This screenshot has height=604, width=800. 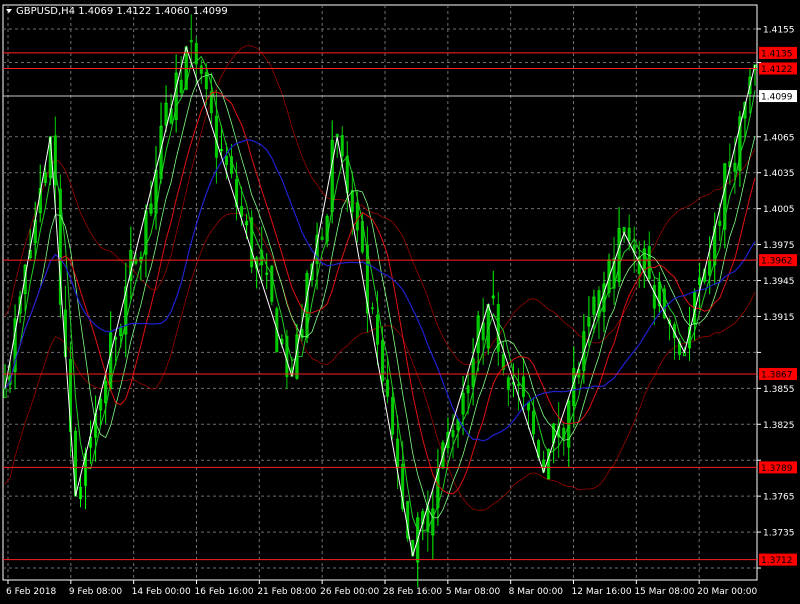 What do you see at coordinates (779, 534) in the screenshot?
I see `y-tick-label: 1.3735` at bounding box center [779, 534].